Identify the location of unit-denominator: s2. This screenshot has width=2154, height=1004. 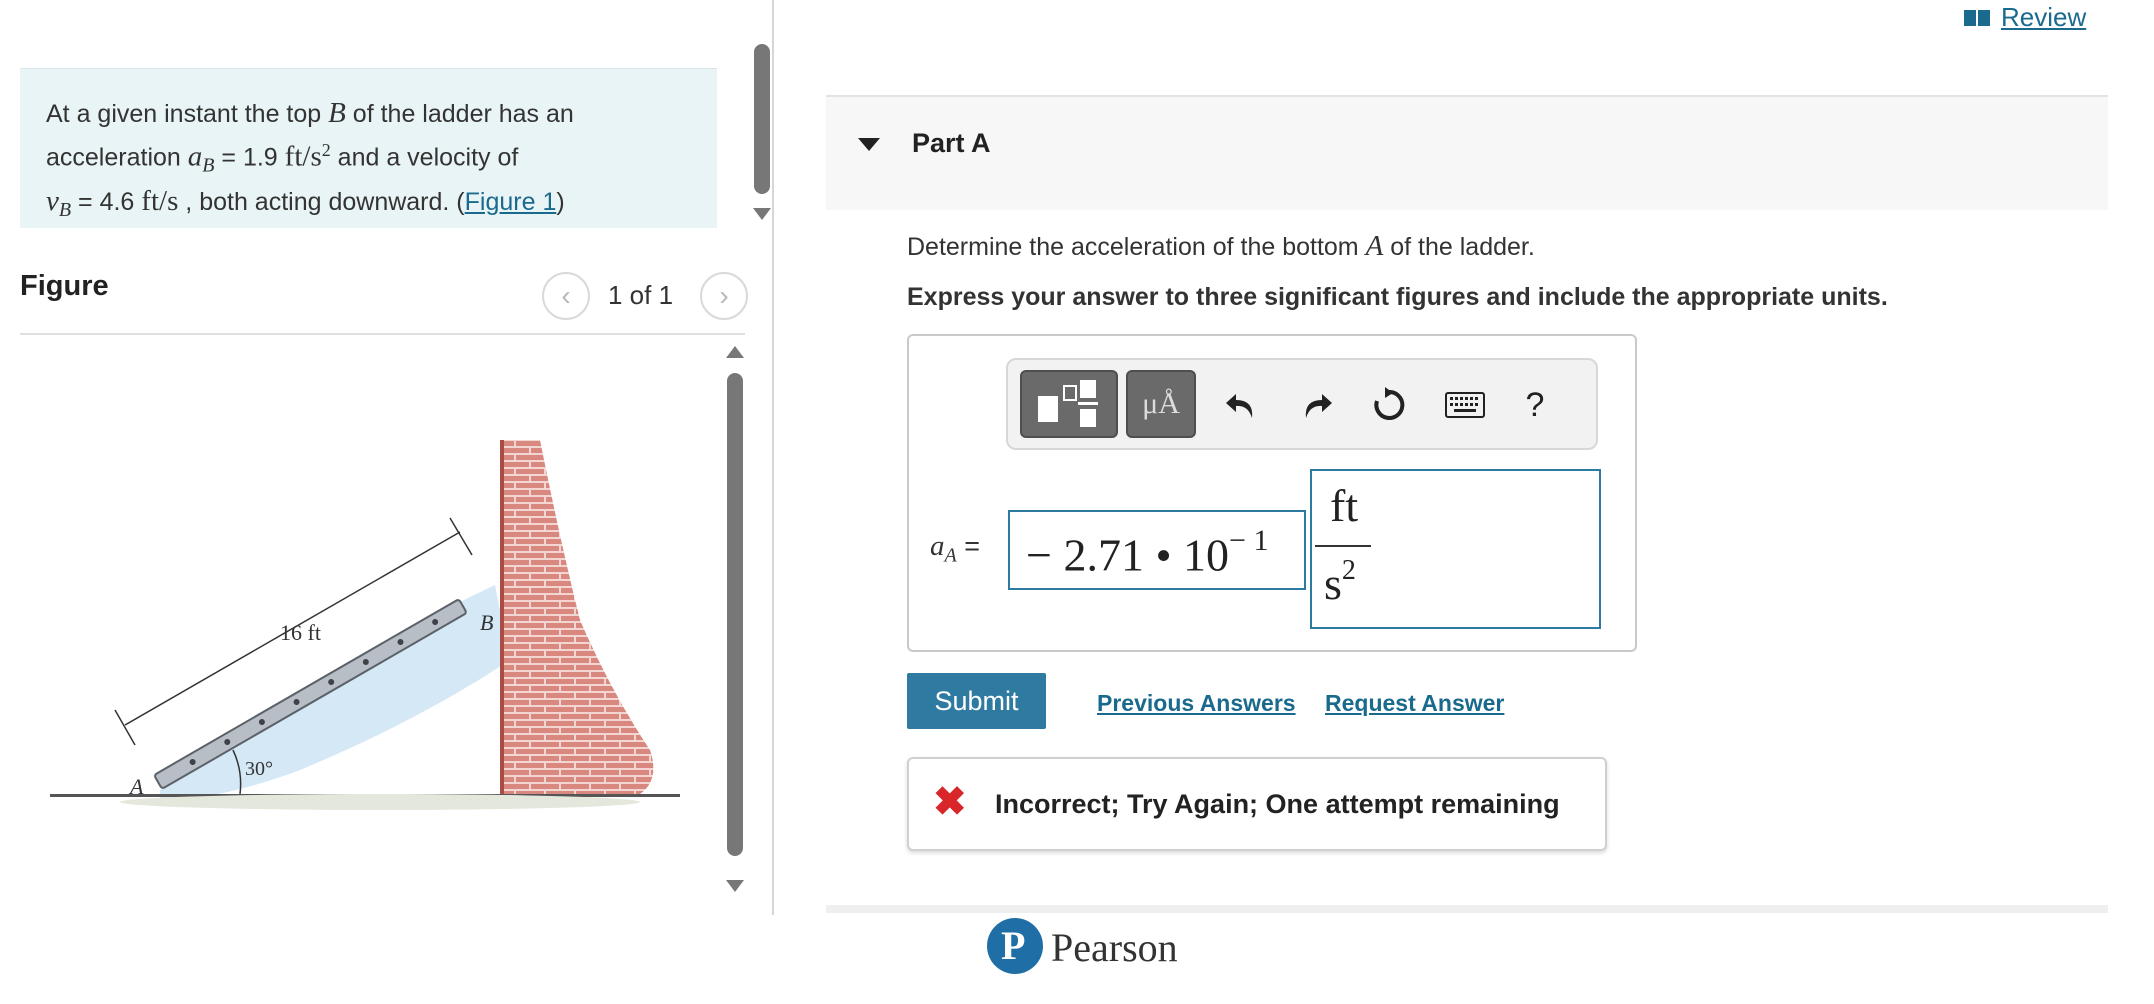
(1340, 582).